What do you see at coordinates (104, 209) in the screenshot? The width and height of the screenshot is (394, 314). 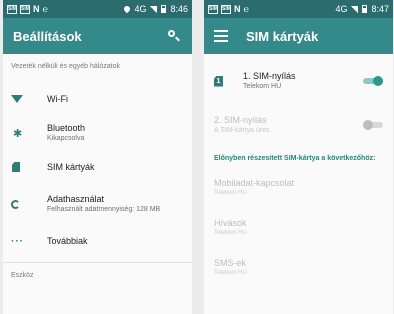 I see `settings-item-summary: Felhasznált adatmennyiség: 128 MB` at bounding box center [104, 209].